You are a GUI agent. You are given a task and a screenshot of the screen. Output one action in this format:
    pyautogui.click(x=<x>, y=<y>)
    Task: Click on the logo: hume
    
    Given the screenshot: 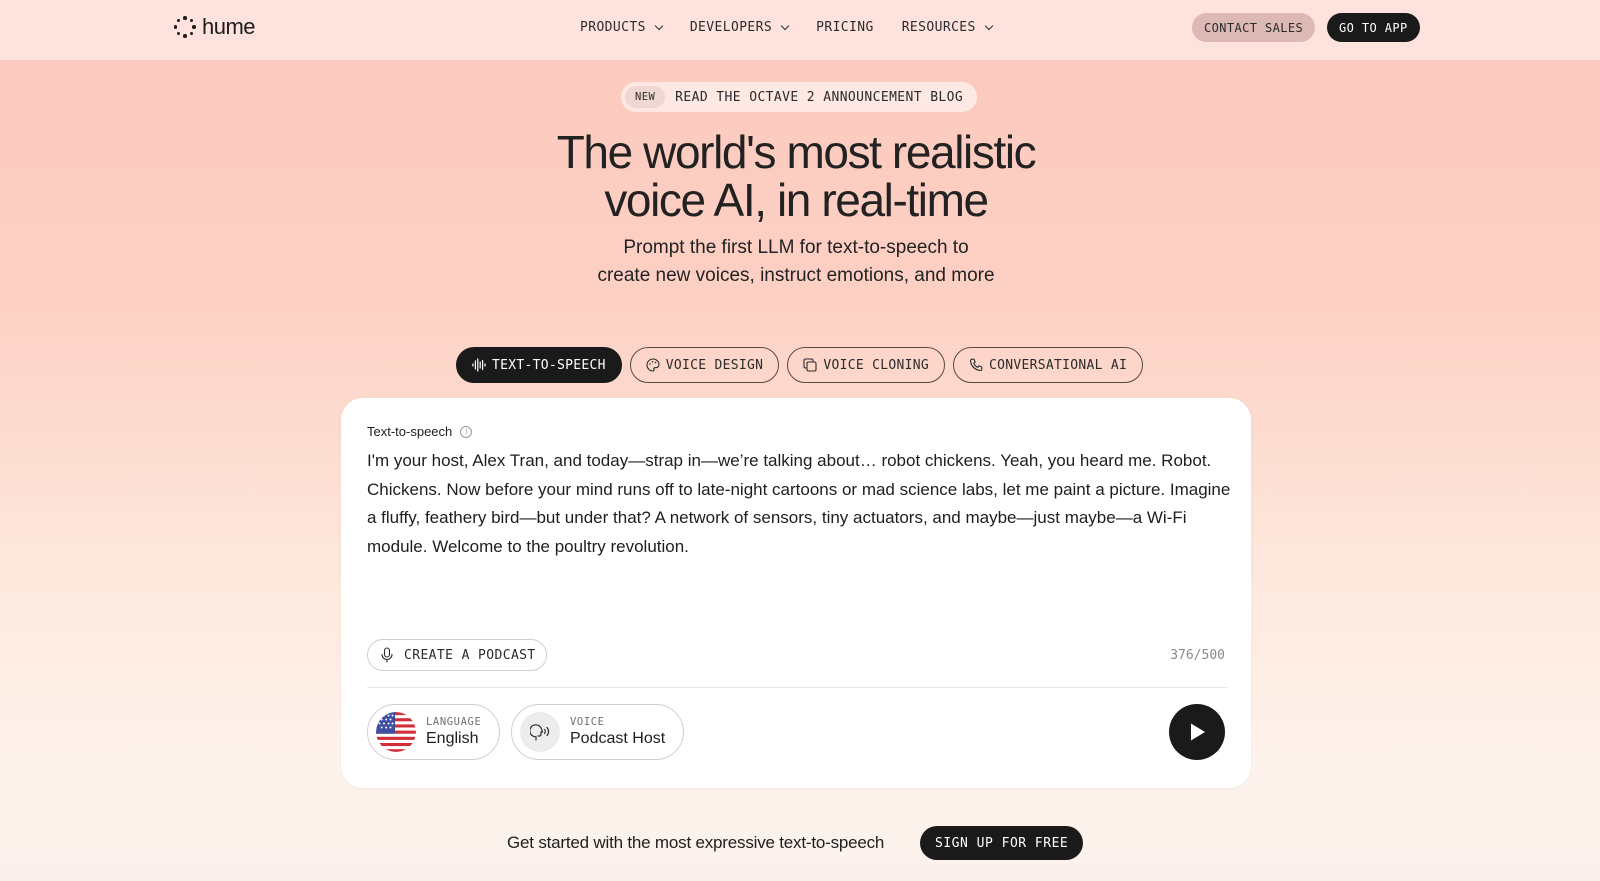 What is the action you would take?
    pyautogui.click(x=214, y=27)
    